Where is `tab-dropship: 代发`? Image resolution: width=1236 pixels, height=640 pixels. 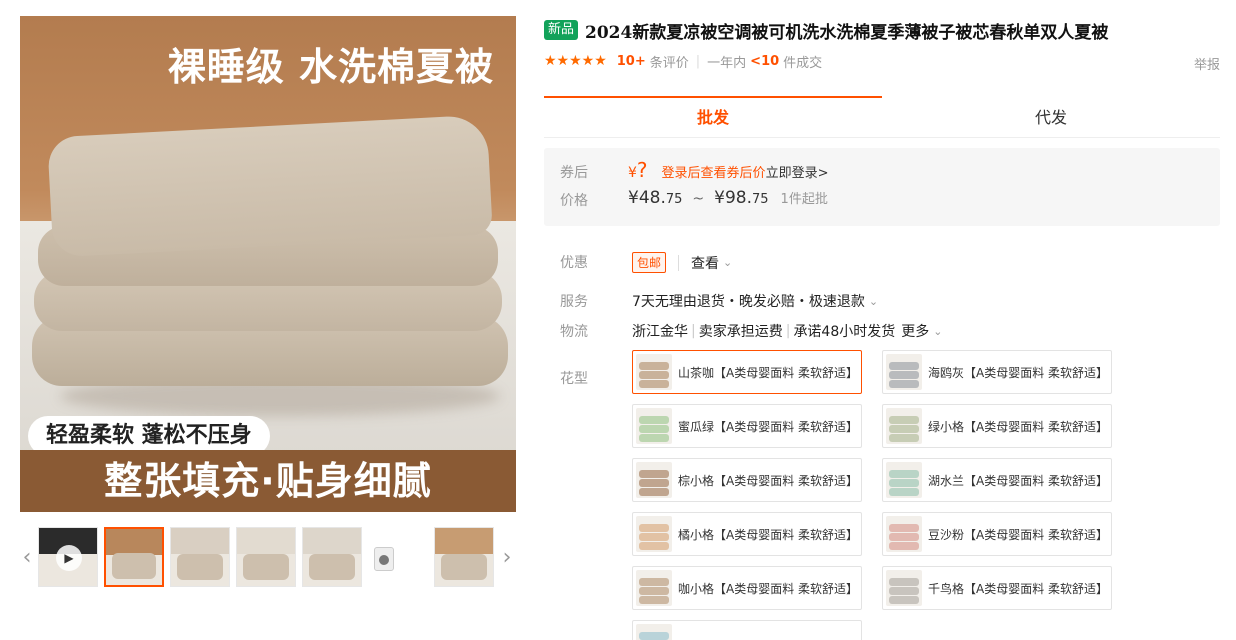 tab-dropship: 代发 is located at coordinates (1051, 116).